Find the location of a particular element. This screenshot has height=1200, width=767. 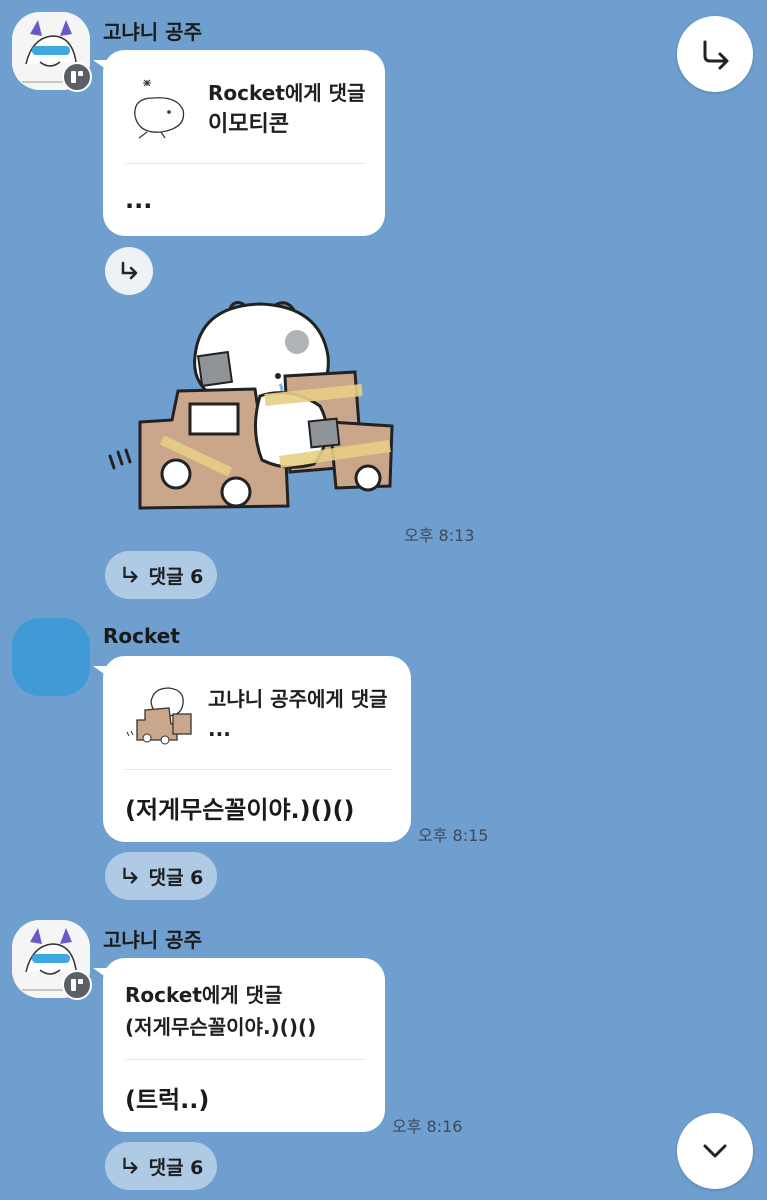

message-bubble: Rocket에게 댓글 (저게무슨꼴이야.)()() (트럭..) is located at coordinates (239, 1045).